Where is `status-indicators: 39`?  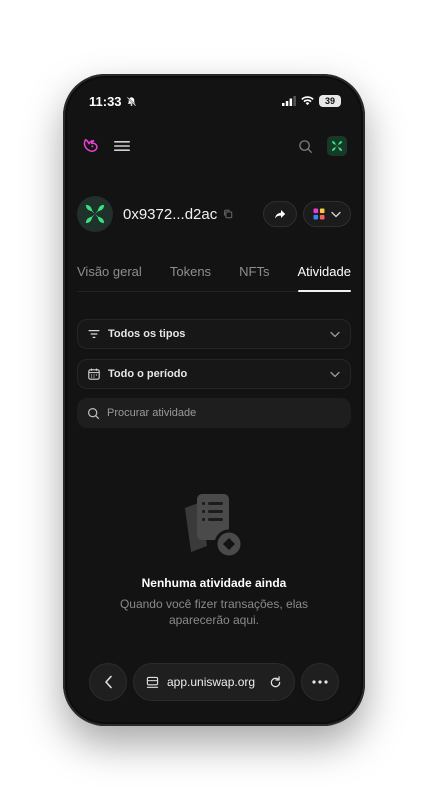 status-indicators: 39 is located at coordinates (311, 101).